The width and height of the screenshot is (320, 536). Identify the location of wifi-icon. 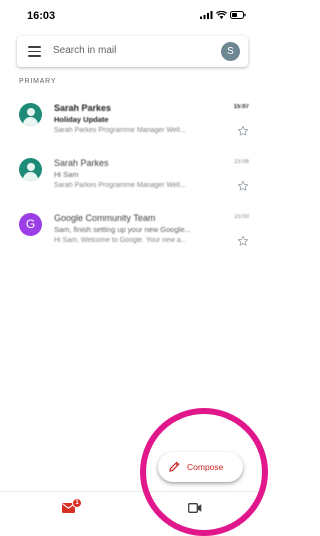
(221, 15).